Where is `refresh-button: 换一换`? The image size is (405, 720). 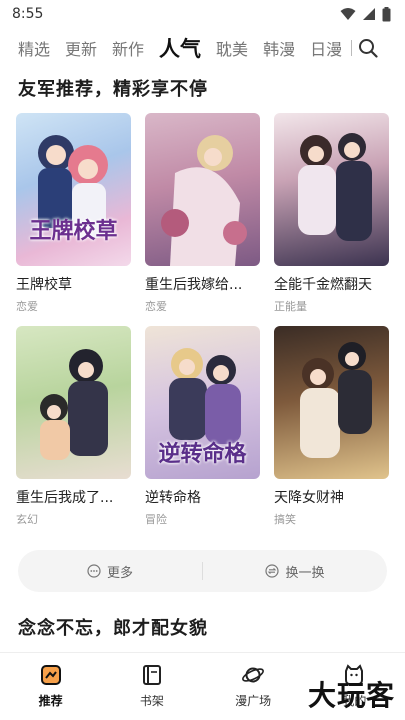 refresh-button: 换一换 is located at coordinates (295, 571).